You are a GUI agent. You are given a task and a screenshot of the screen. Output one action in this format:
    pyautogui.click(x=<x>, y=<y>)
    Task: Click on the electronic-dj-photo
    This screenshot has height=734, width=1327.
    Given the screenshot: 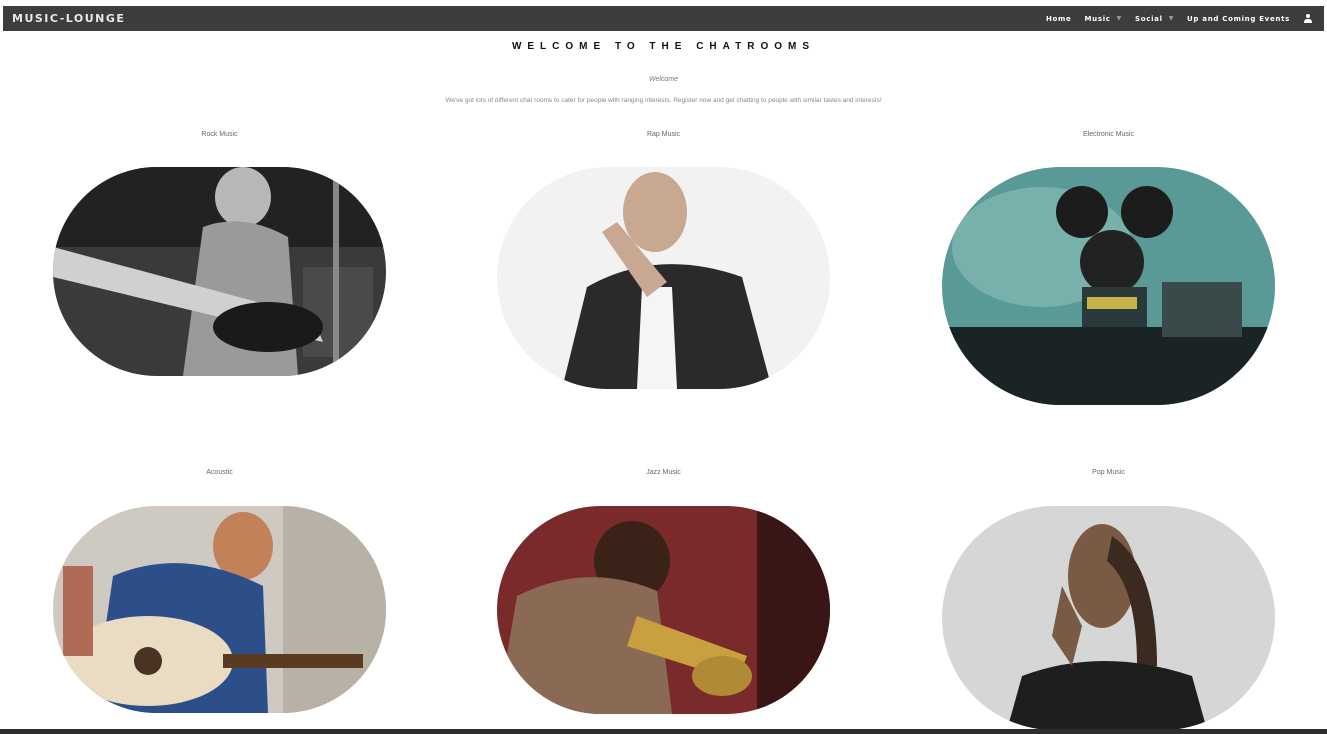 What is the action you would take?
    pyautogui.click(x=1108, y=286)
    